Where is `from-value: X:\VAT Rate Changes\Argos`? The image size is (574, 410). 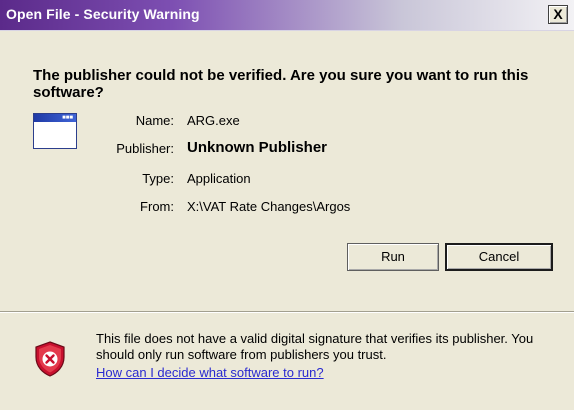 from-value: X:\VAT Rate Changes\Argos is located at coordinates (269, 206).